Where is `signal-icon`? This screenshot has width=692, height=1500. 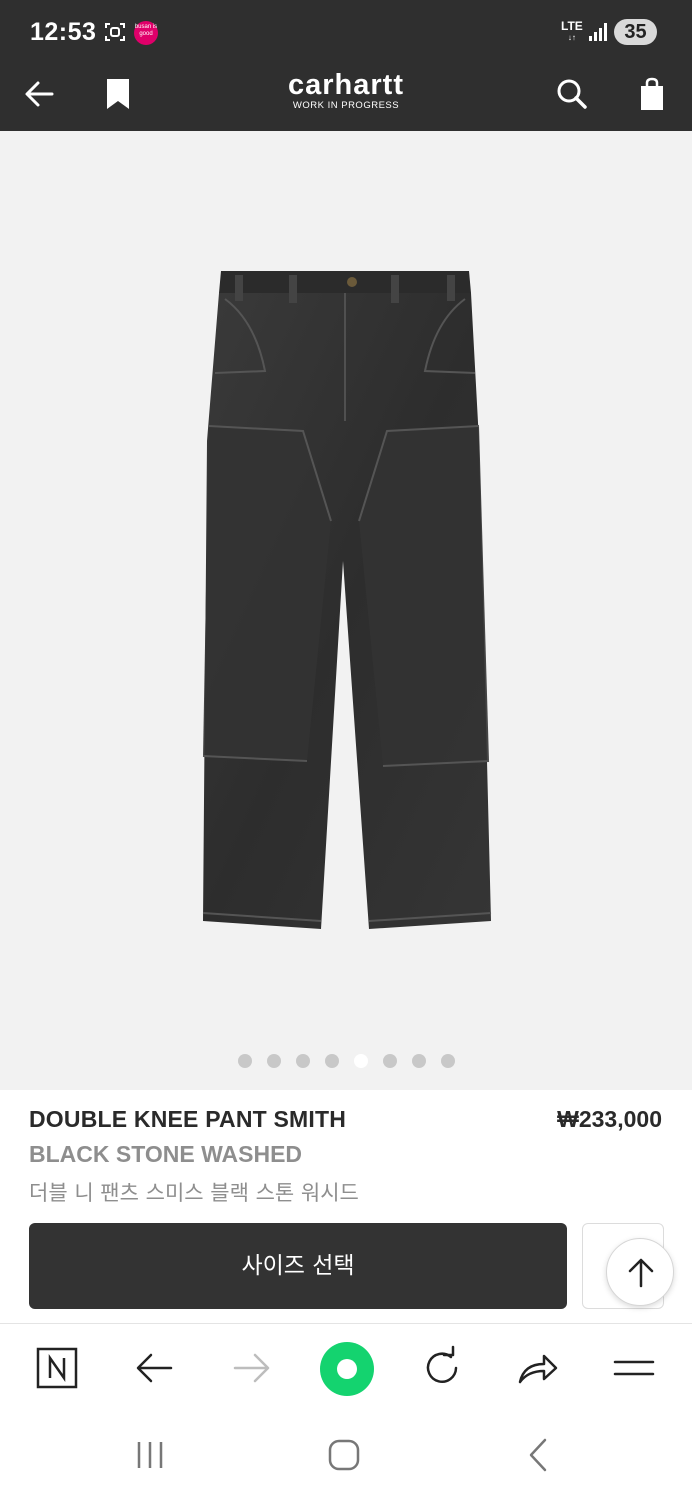 signal-icon is located at coordinates (598, 32).